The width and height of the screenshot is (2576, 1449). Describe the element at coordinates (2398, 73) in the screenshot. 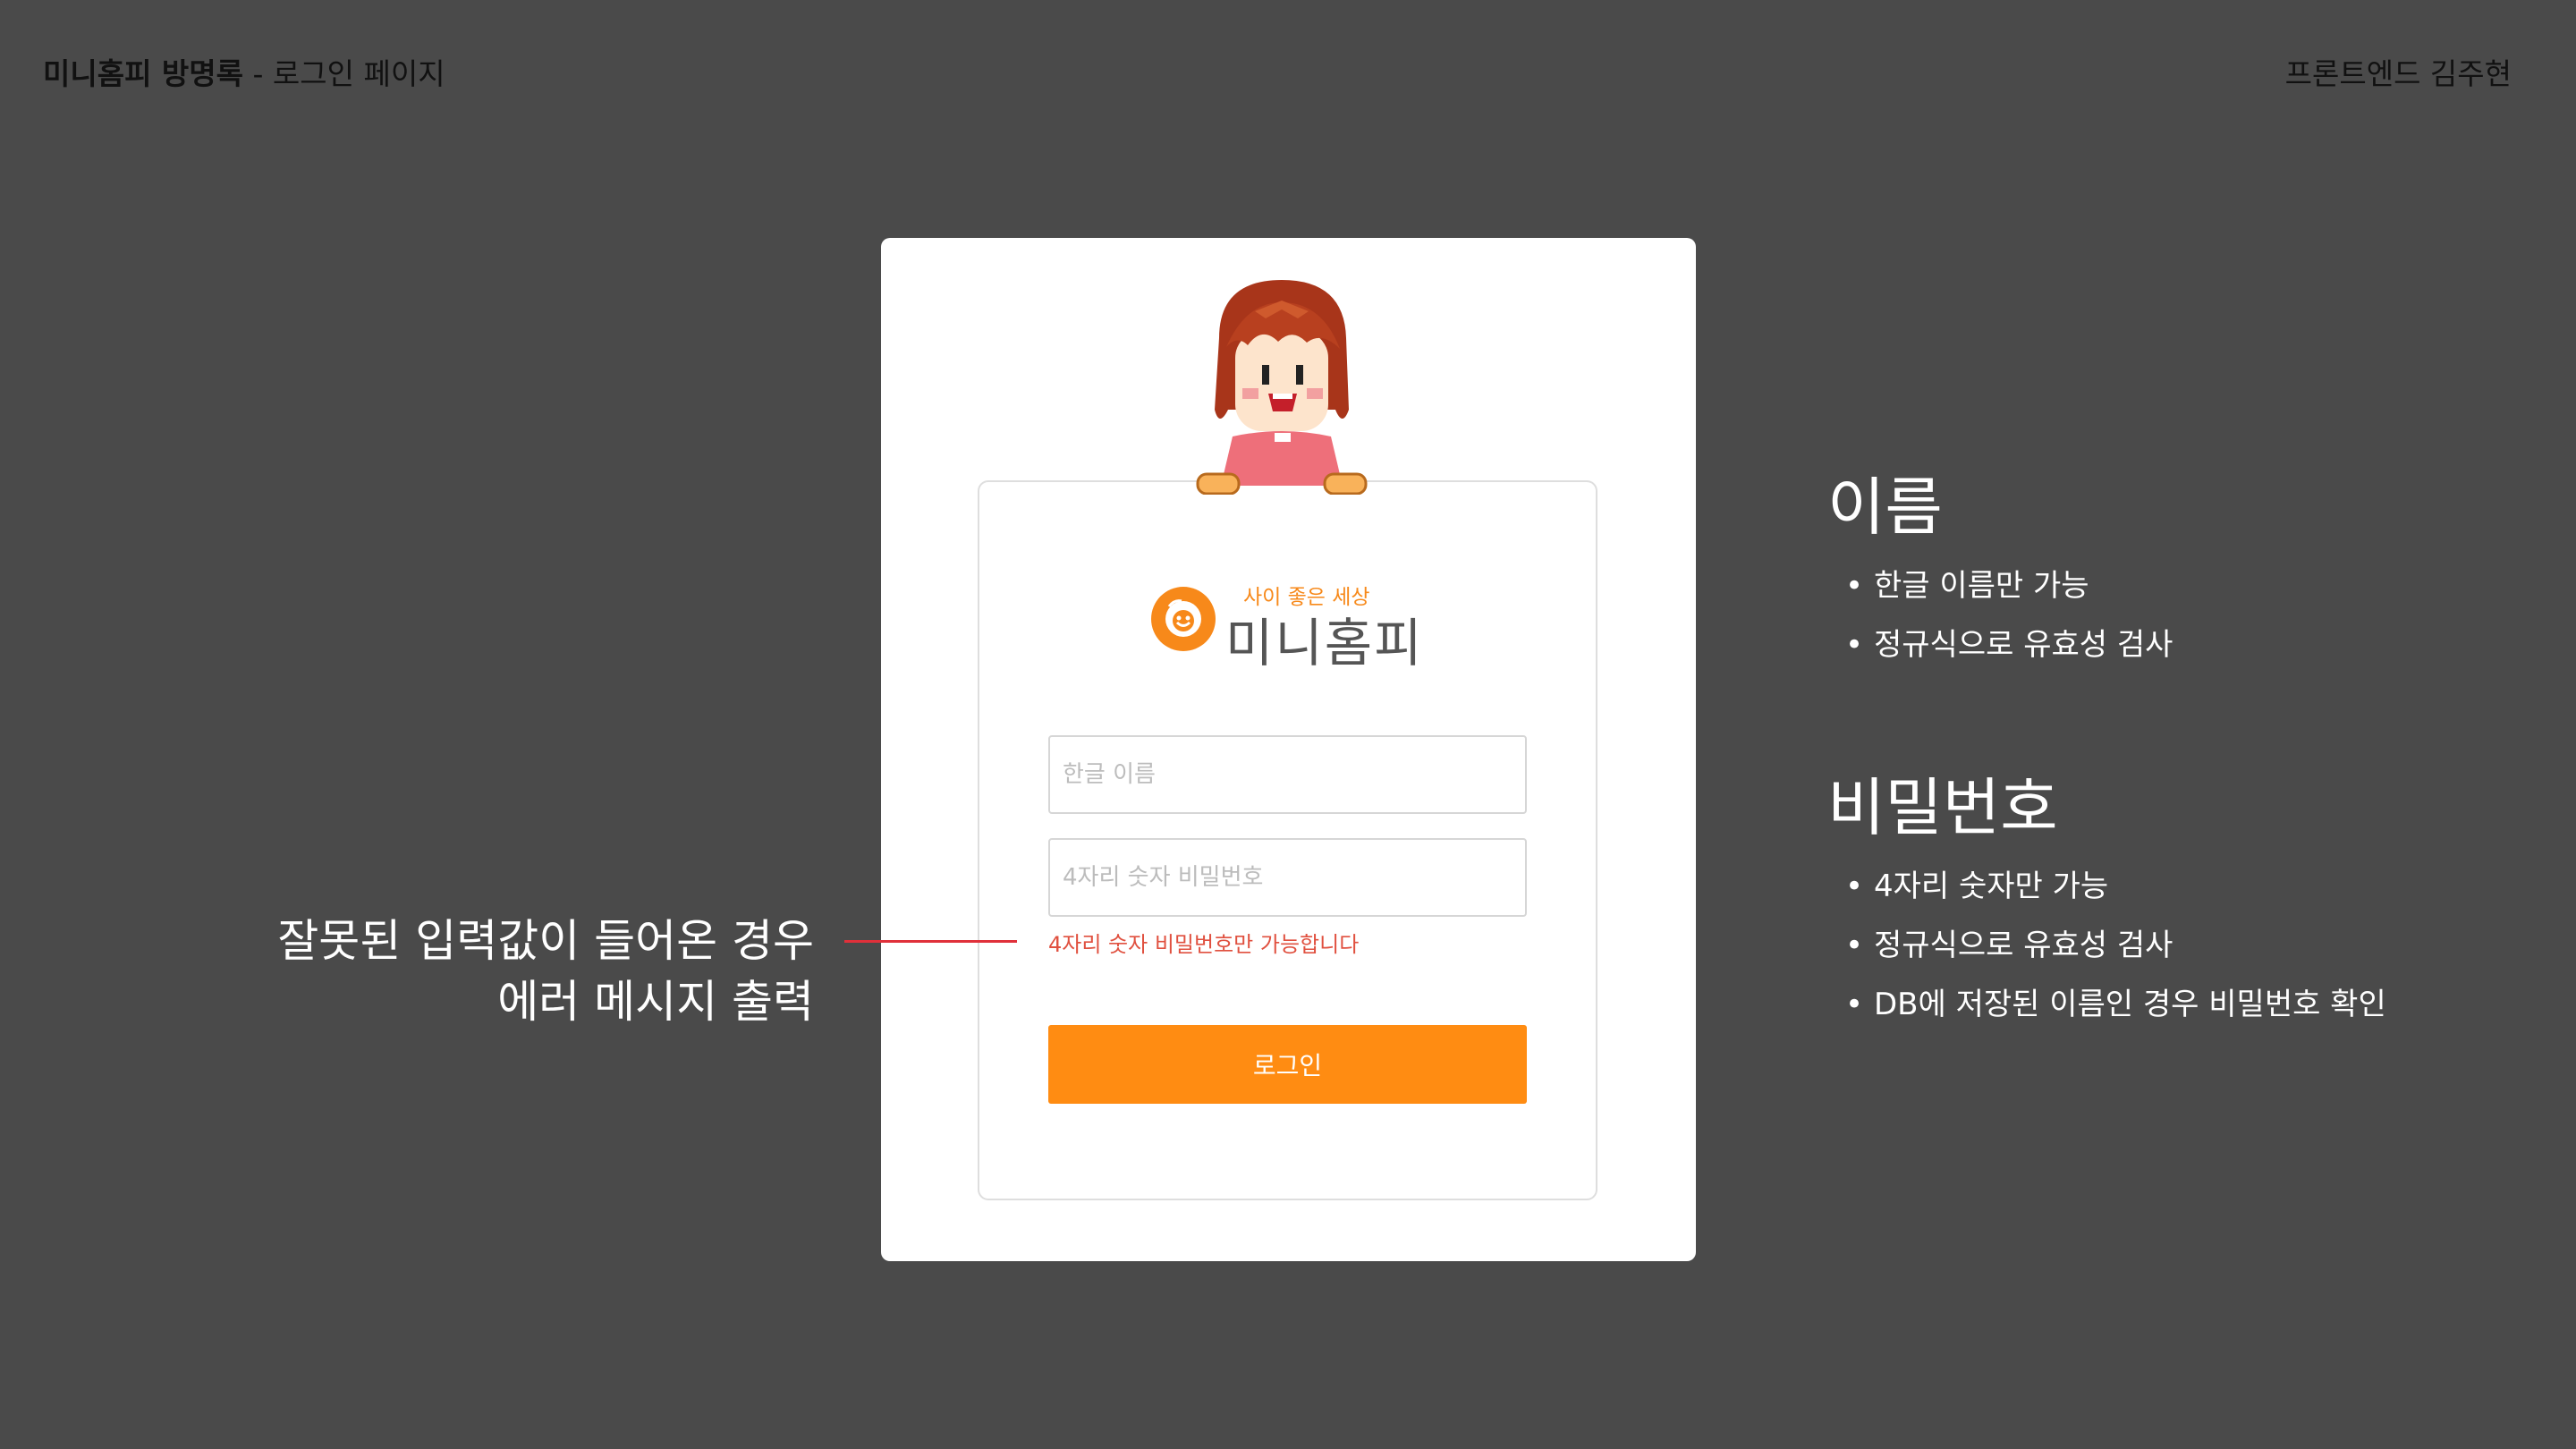

I see `slide-author: 프론트엔드 김주현` at that location.